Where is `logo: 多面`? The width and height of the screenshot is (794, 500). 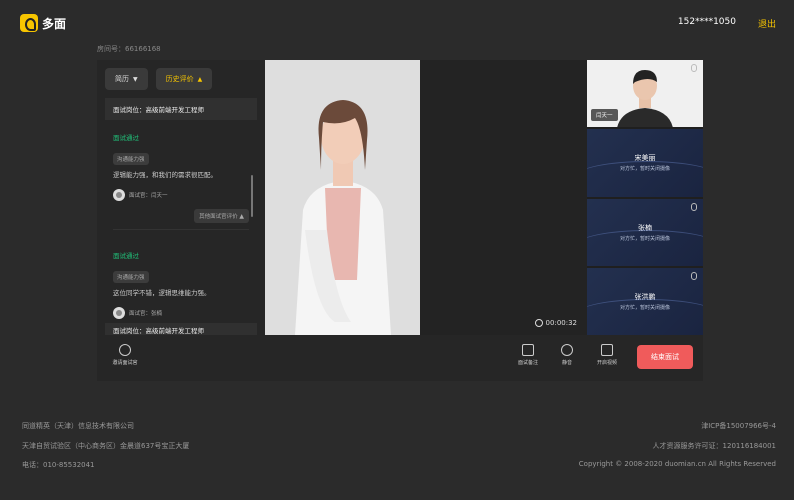
logo: 多面 is located at coordinates (43, 23).